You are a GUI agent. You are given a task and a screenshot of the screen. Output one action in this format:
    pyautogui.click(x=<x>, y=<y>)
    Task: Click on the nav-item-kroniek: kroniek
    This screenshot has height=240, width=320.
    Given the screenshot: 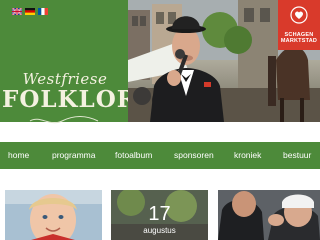 What is the action you would take?
    pyautogui.click(x=247, y=155)
    